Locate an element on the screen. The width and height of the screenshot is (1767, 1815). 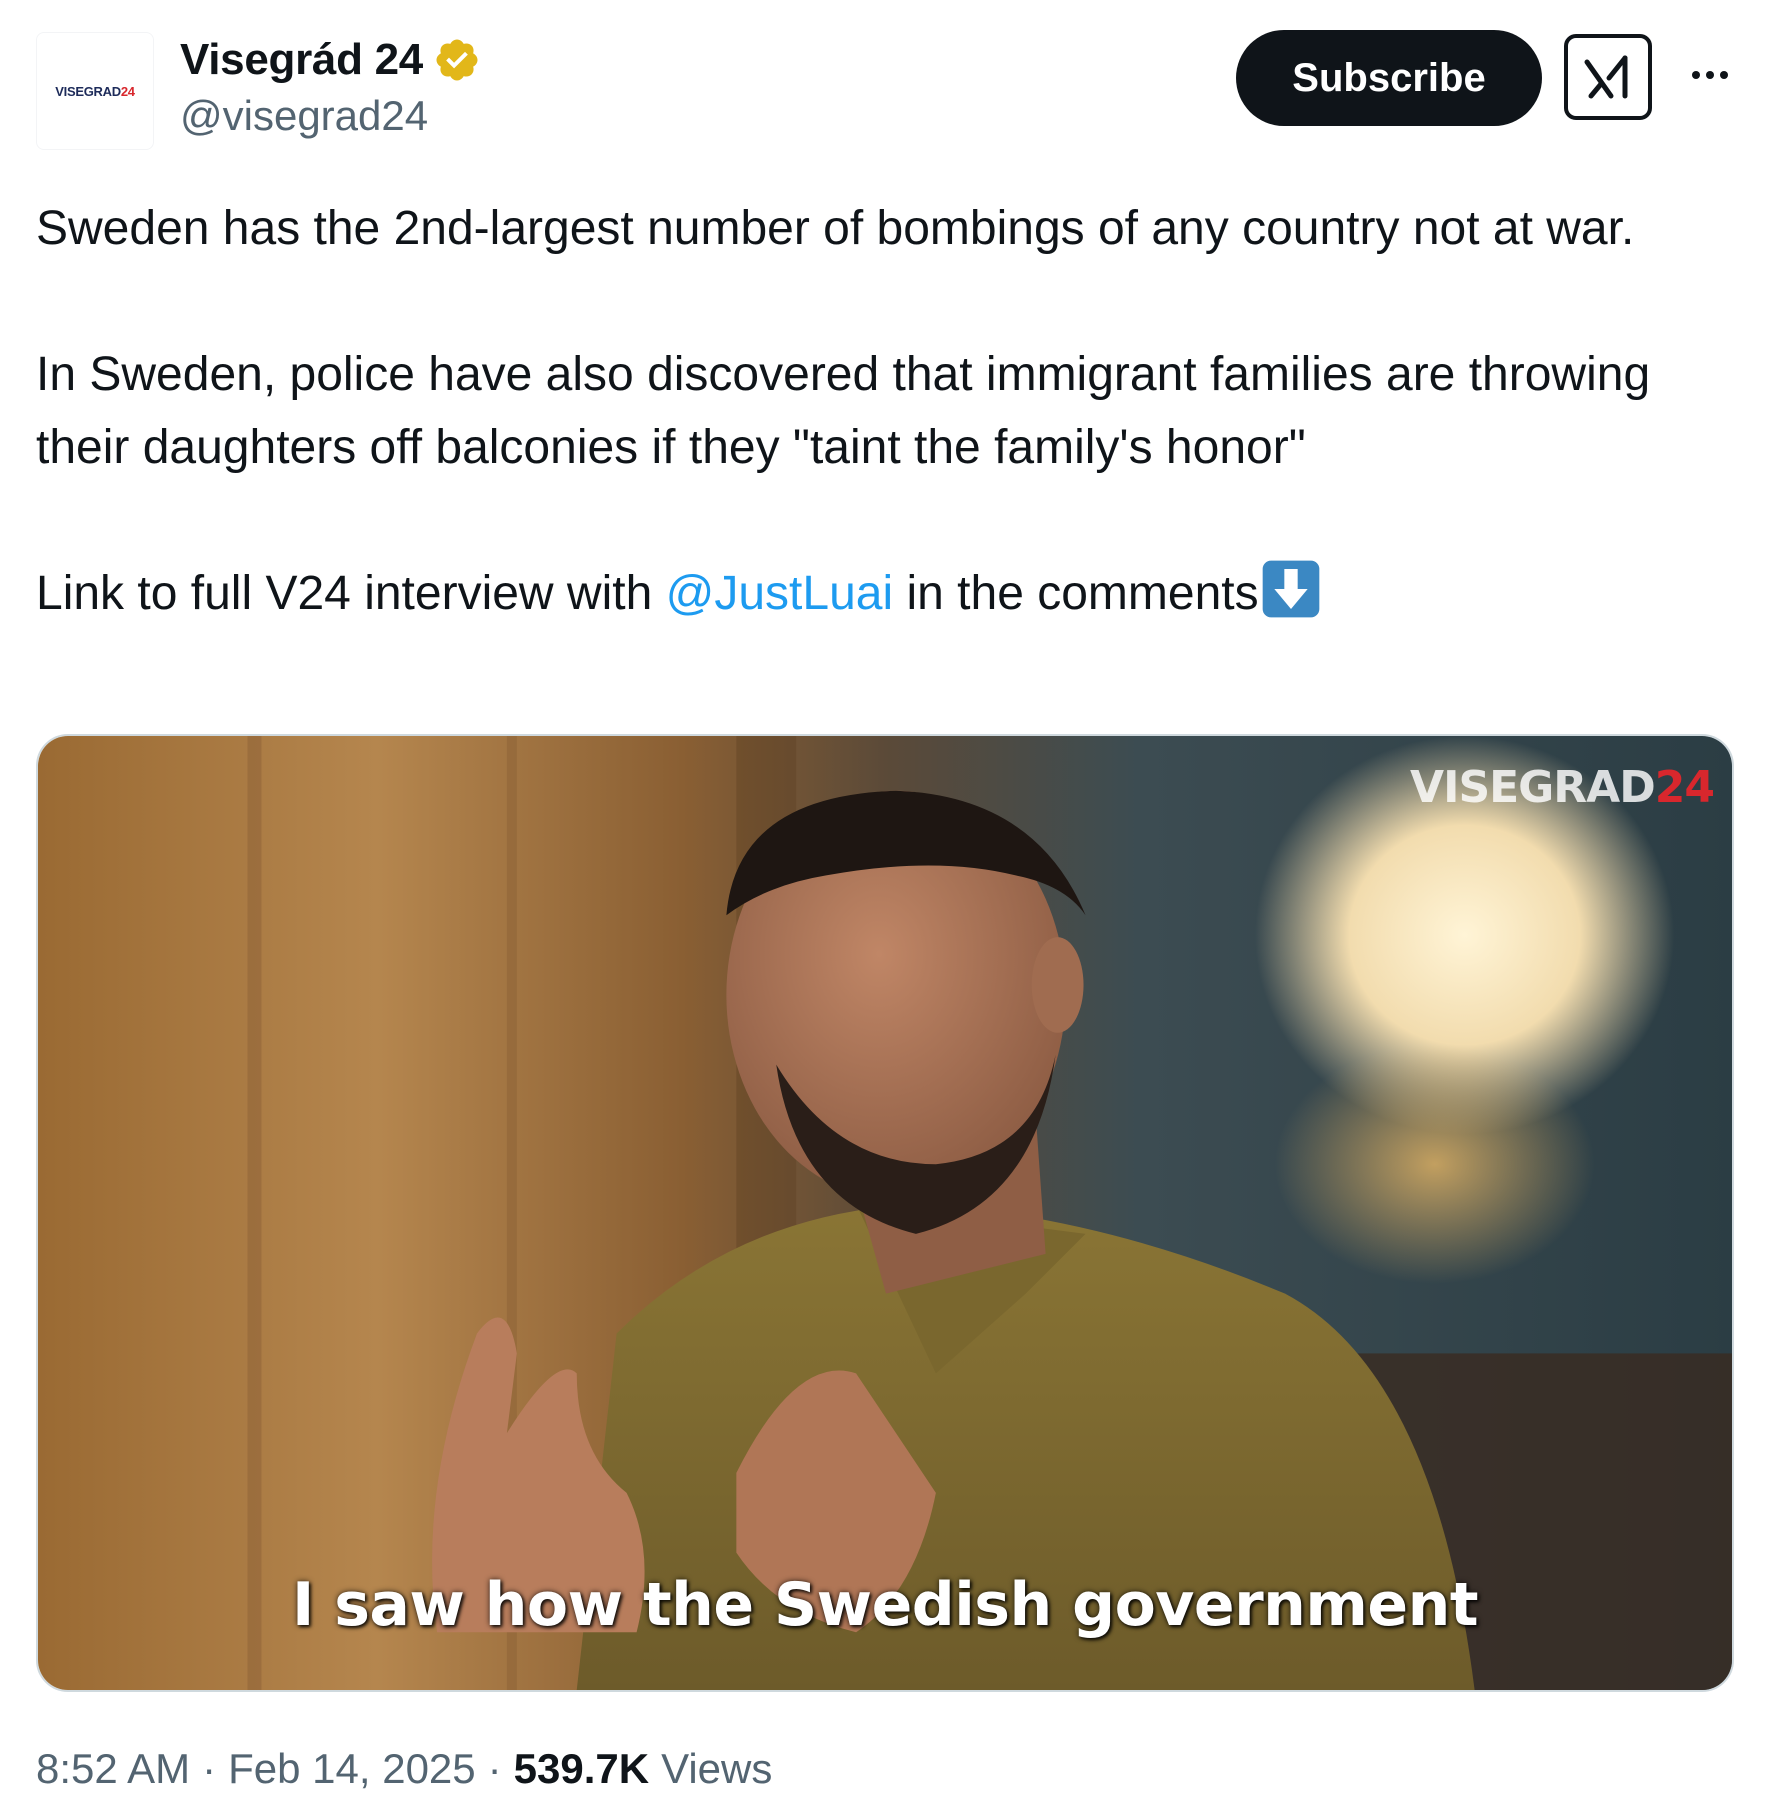
grok-icon is located at coordinates (1606, 77).